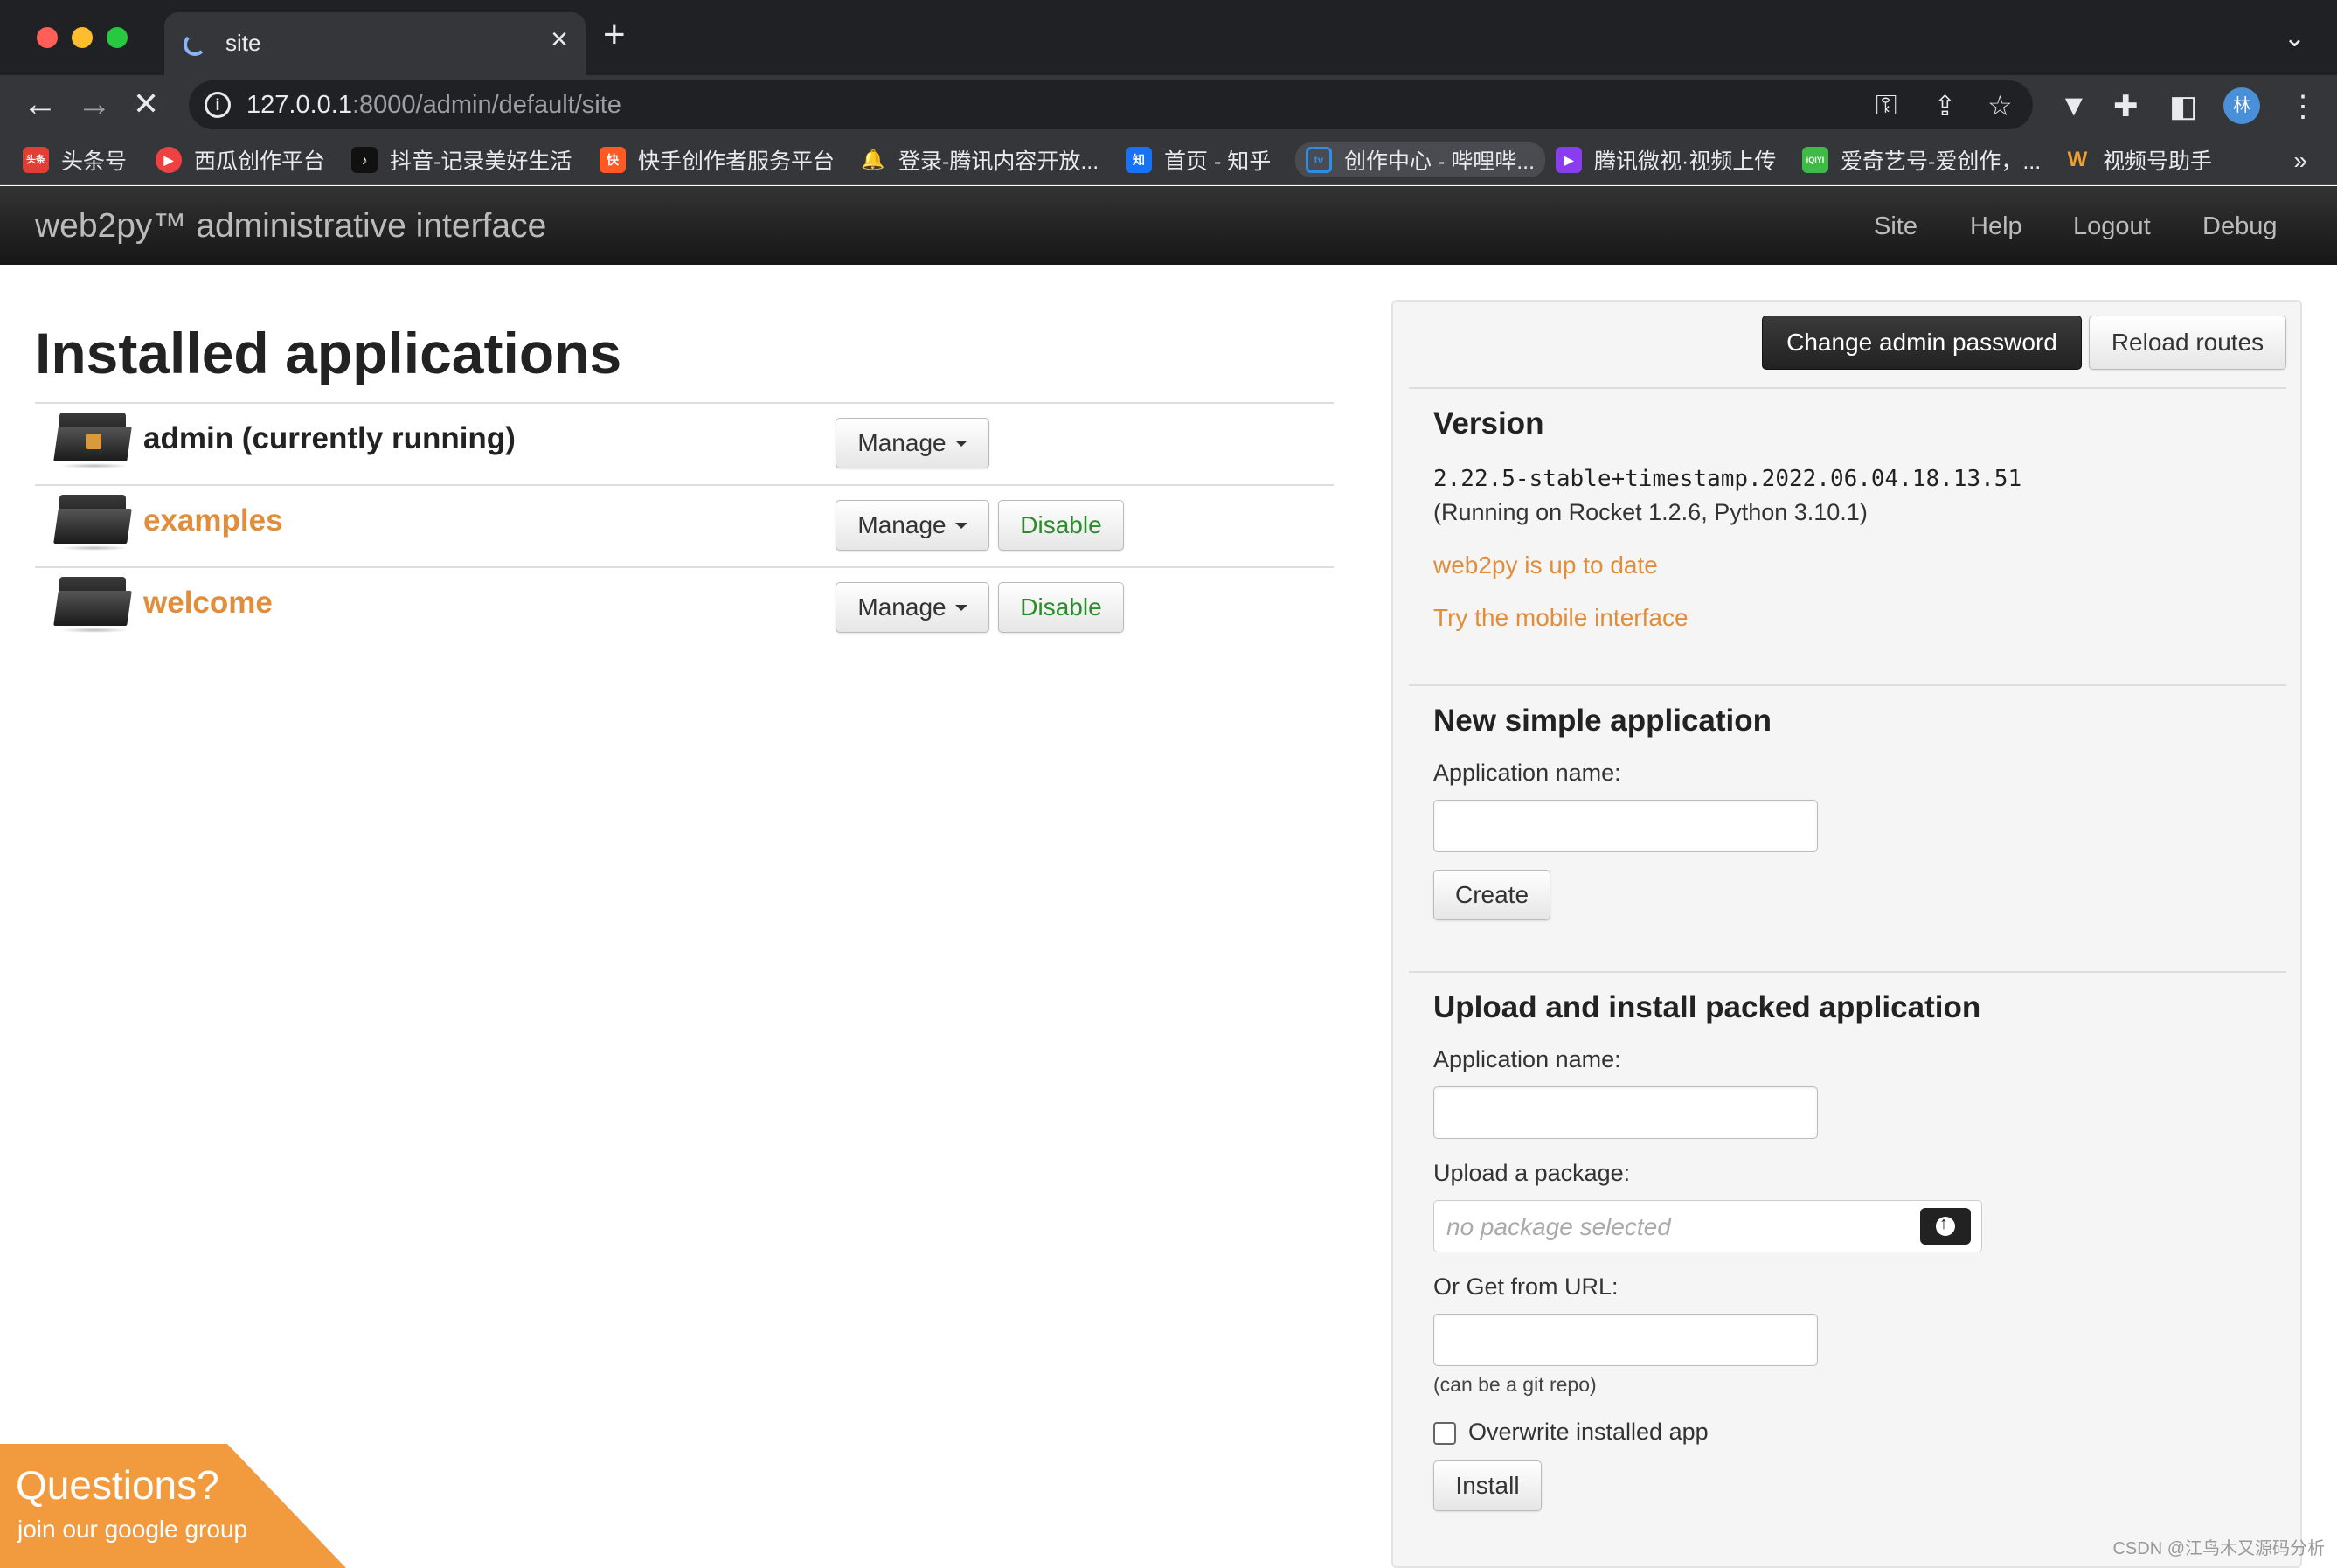  Describe the element at coordinates (36, 160) in the screenshot. I see `bookmark-favicon-icon: 头条` at that location.